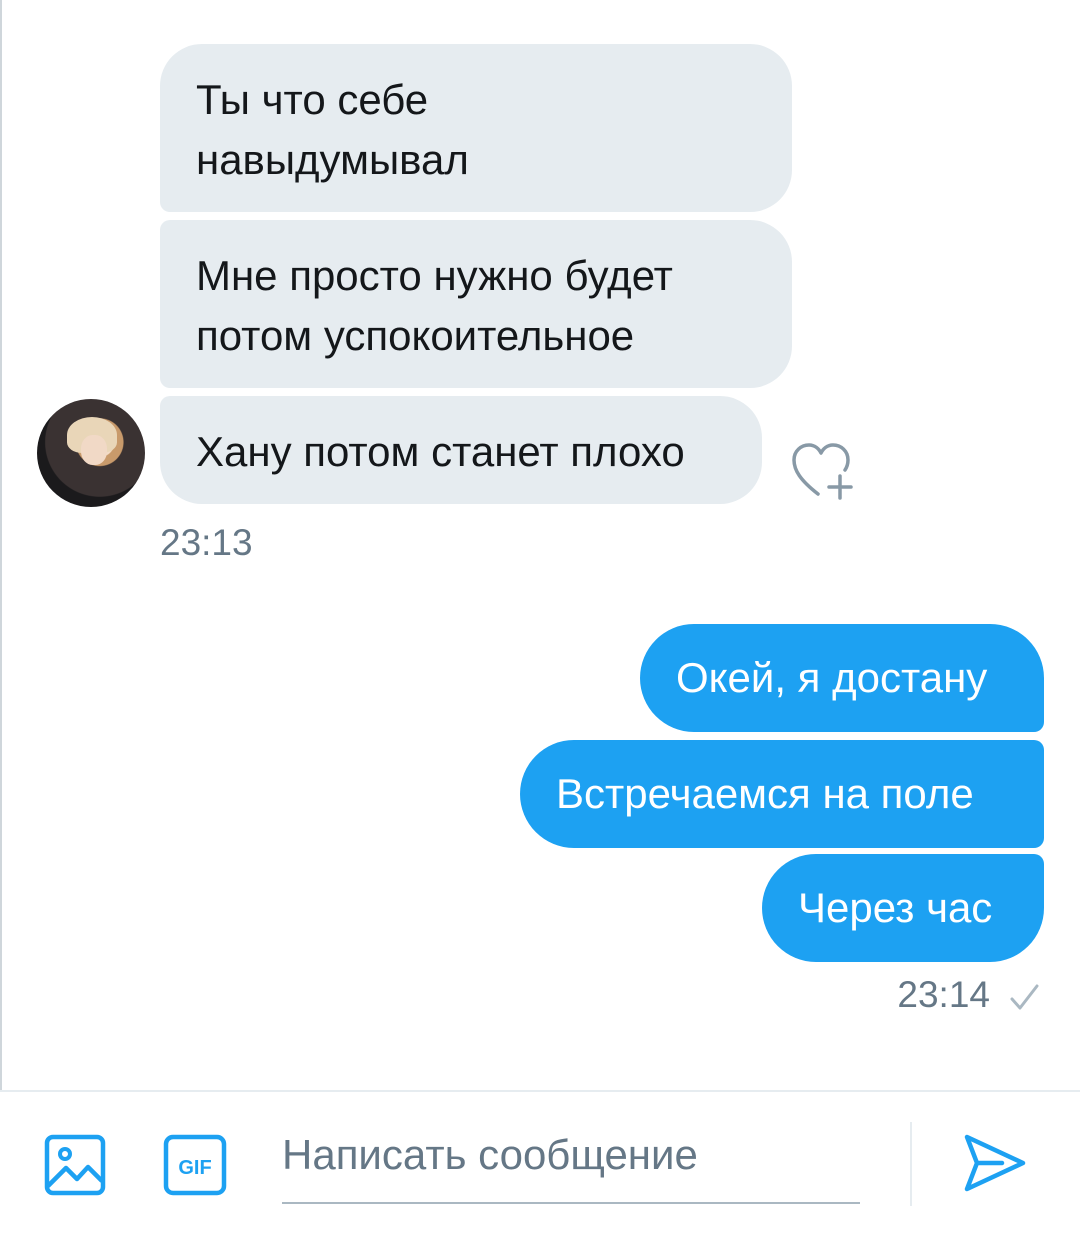 This screenshot has width=1080, height=1234. What do you see at coordinates (332, 129) in the screenshot?
I see `message-text: Ты что себе навыдумывал` at bounding box center [332, 129].